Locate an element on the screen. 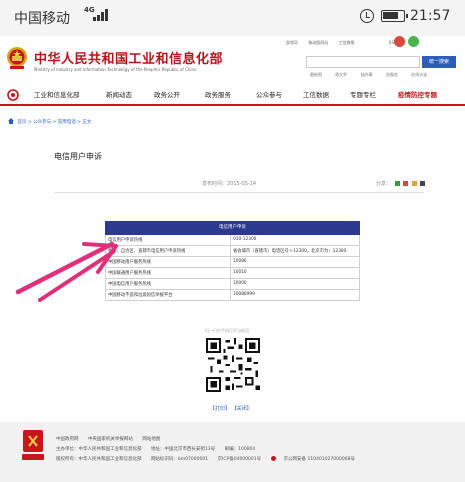  share-label: 分享： is located at coordinates (384, 184).